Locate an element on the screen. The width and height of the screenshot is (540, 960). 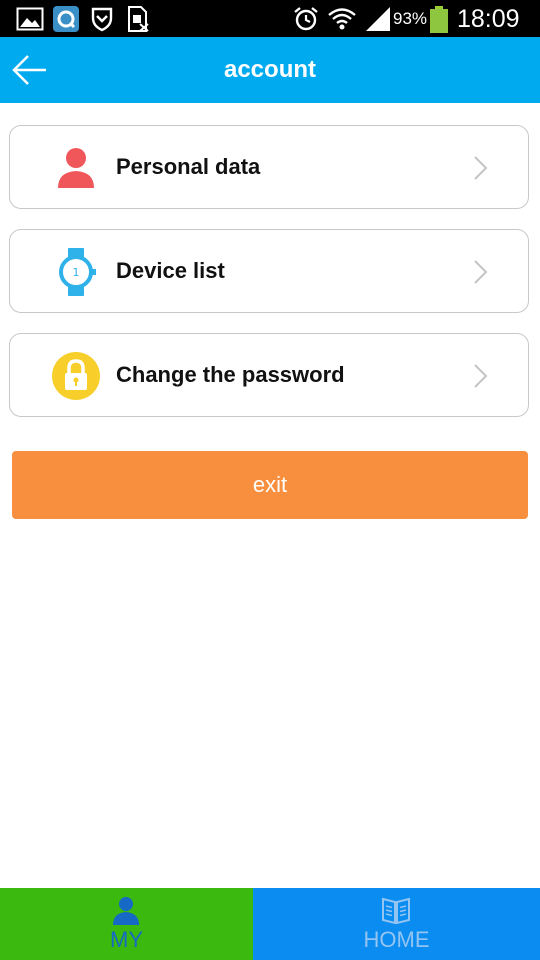
battery-percent: 93% is located at coordinates (410, 18).